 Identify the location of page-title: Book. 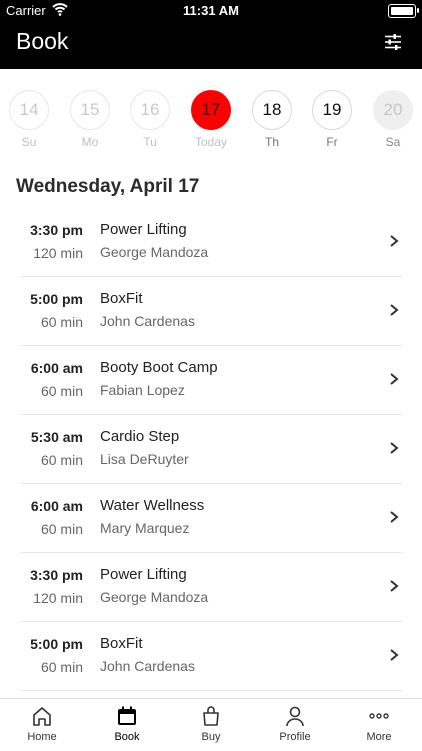
(42, 41).